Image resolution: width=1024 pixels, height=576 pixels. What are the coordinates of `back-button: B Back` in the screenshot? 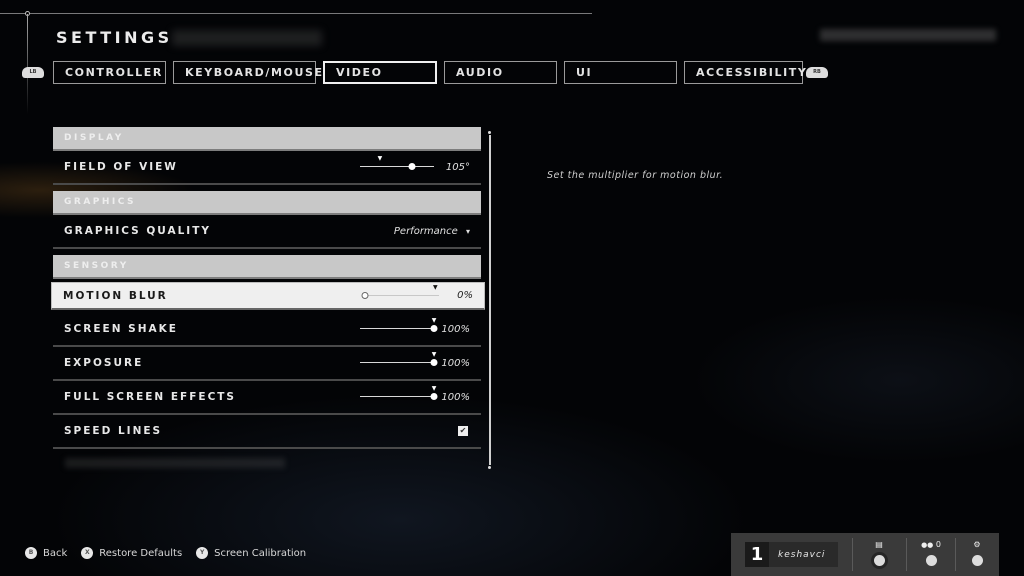 It's located at (46, 553).